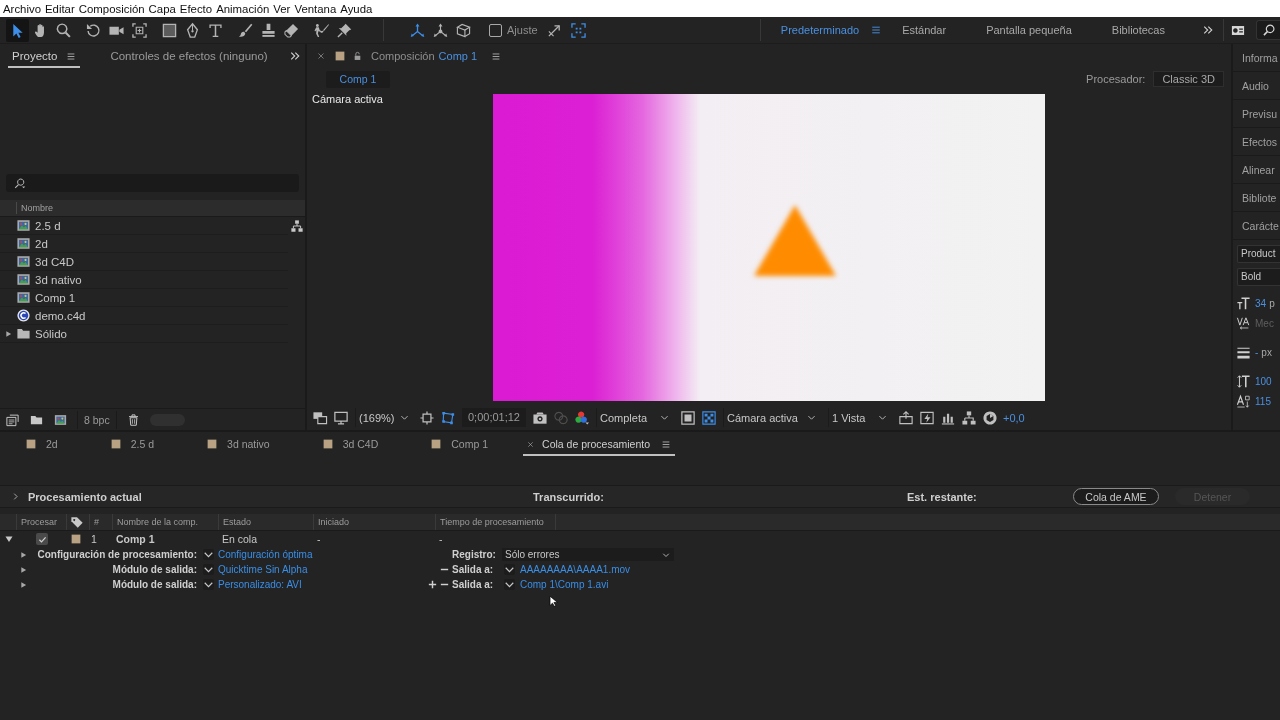 This screenshot has width=1280, height=720. What do you see at coordinates (263, 569) in the screenshot?
I see `output-module-link: Quicktime Sin Alpha` at bounding box center [263, 569].